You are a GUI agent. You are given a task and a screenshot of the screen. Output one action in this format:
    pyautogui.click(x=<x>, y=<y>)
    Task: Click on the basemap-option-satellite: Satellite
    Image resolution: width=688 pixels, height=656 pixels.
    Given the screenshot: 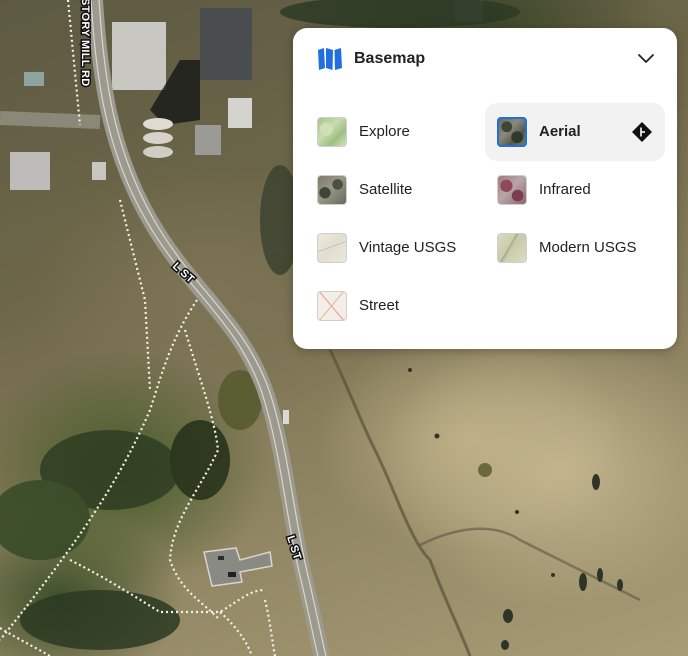 What is the action you would take?
    pyautogui.click(x=395, y=190)
    